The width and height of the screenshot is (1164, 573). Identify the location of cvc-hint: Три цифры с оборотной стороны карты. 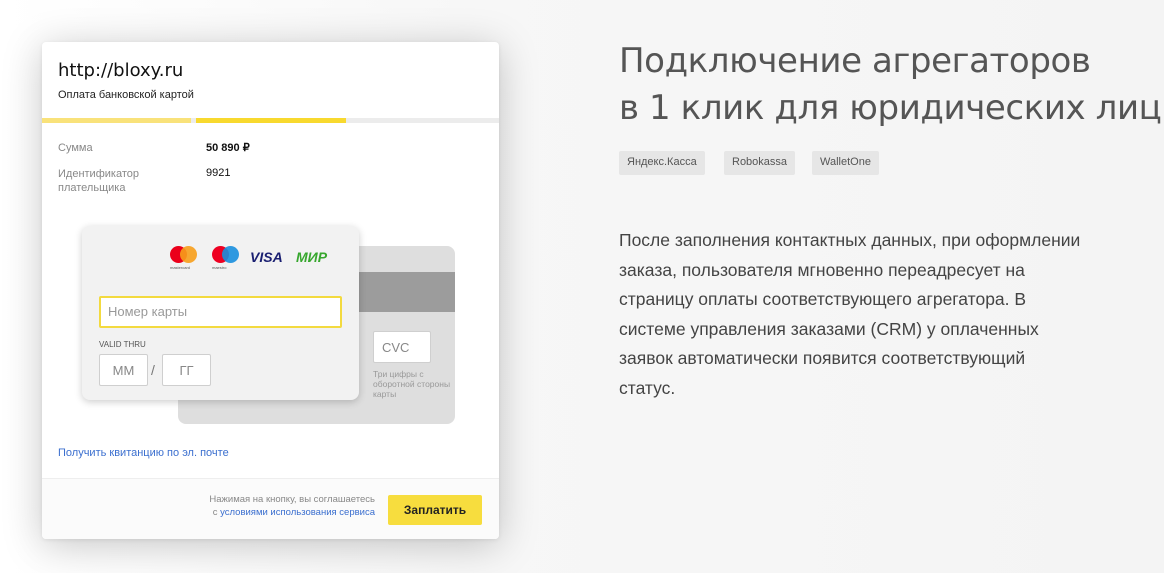
(412, 384).